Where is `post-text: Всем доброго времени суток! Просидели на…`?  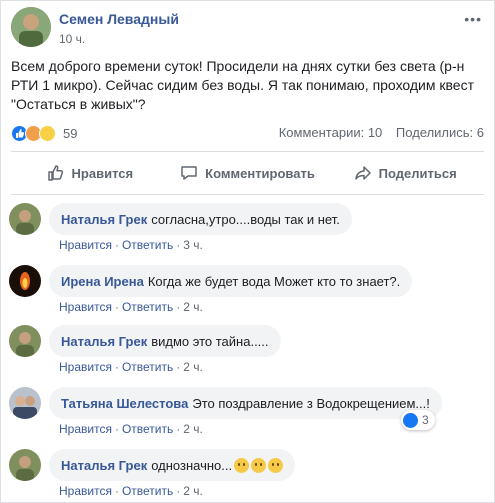 post-text: Всем доброго времени суток! Просидели на… is located at coordinates (242, 85).